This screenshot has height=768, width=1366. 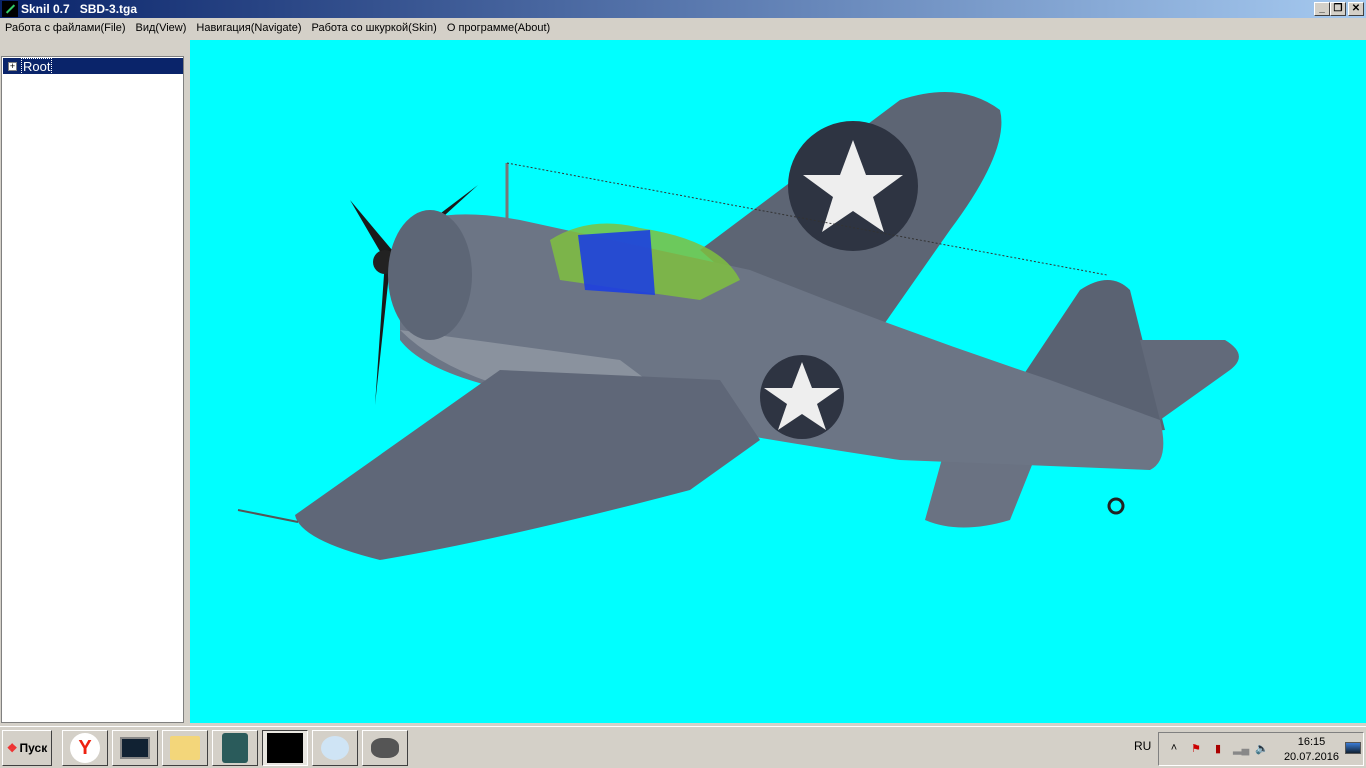 What do you see at coordinates (374, 28) in the screenshot?
I see `menu-skin: Работа со шкуркой(Skin)` at bounding box center [374, 28].